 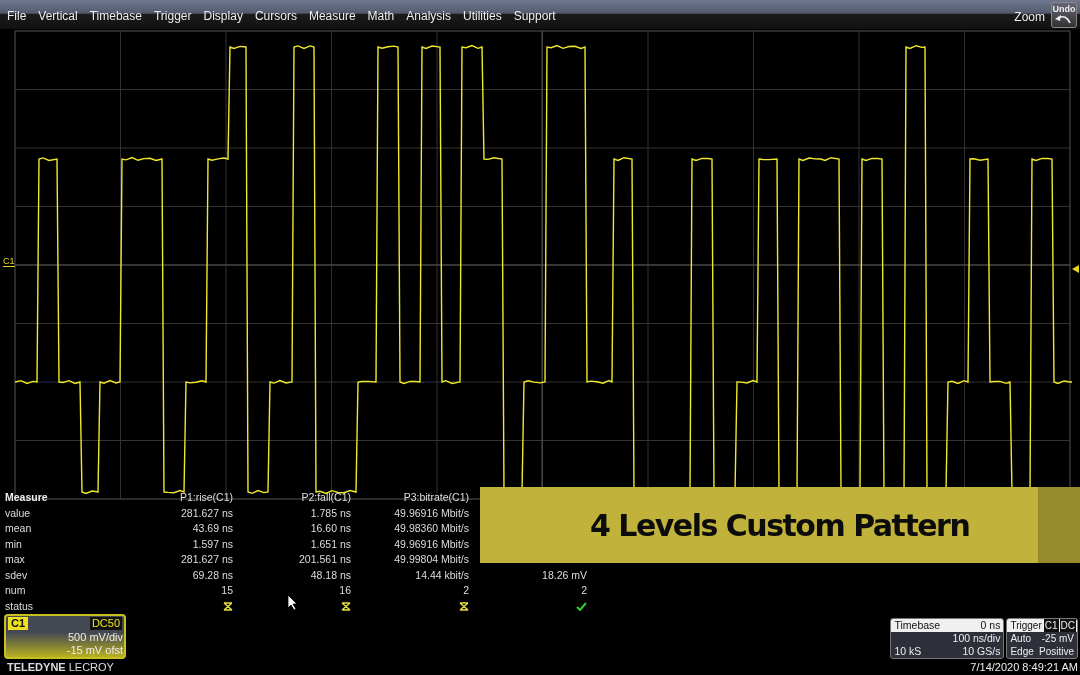 What do you see at coordinates (20, 15) in the screenshot?
I see `menu-item: File` at bounding box center [20, 15].